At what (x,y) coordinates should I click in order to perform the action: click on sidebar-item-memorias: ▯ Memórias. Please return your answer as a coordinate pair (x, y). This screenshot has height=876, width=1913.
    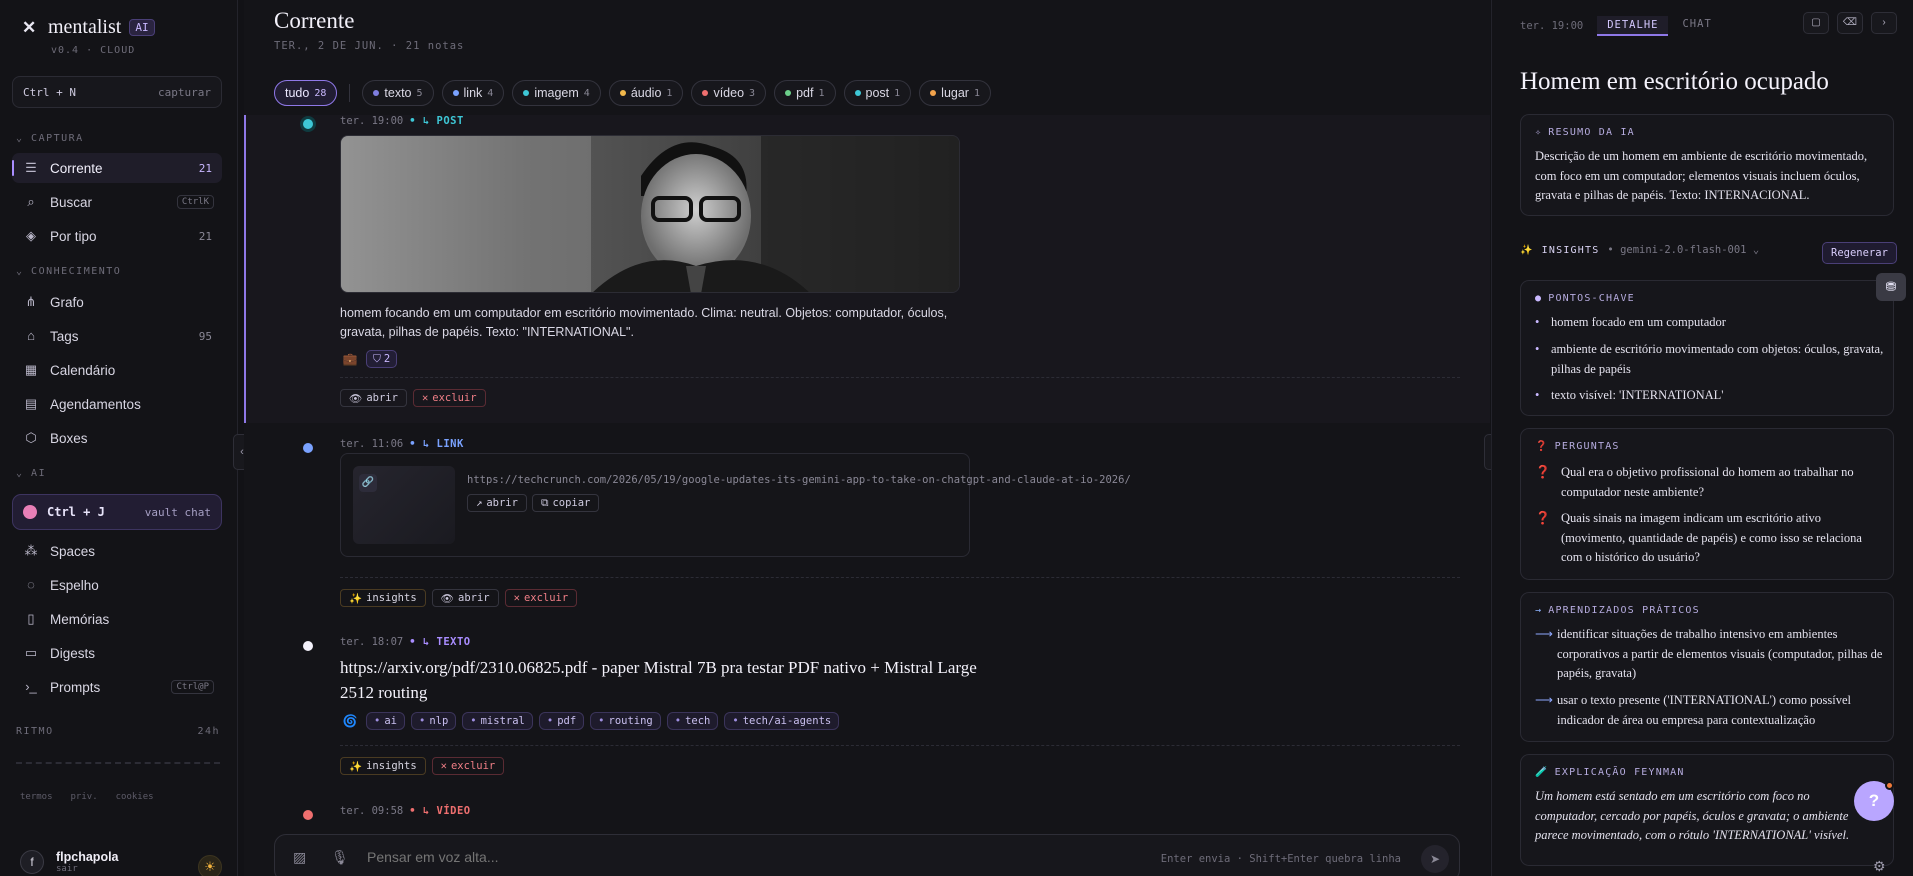
    Looking at the image, I should click on (117, 619).